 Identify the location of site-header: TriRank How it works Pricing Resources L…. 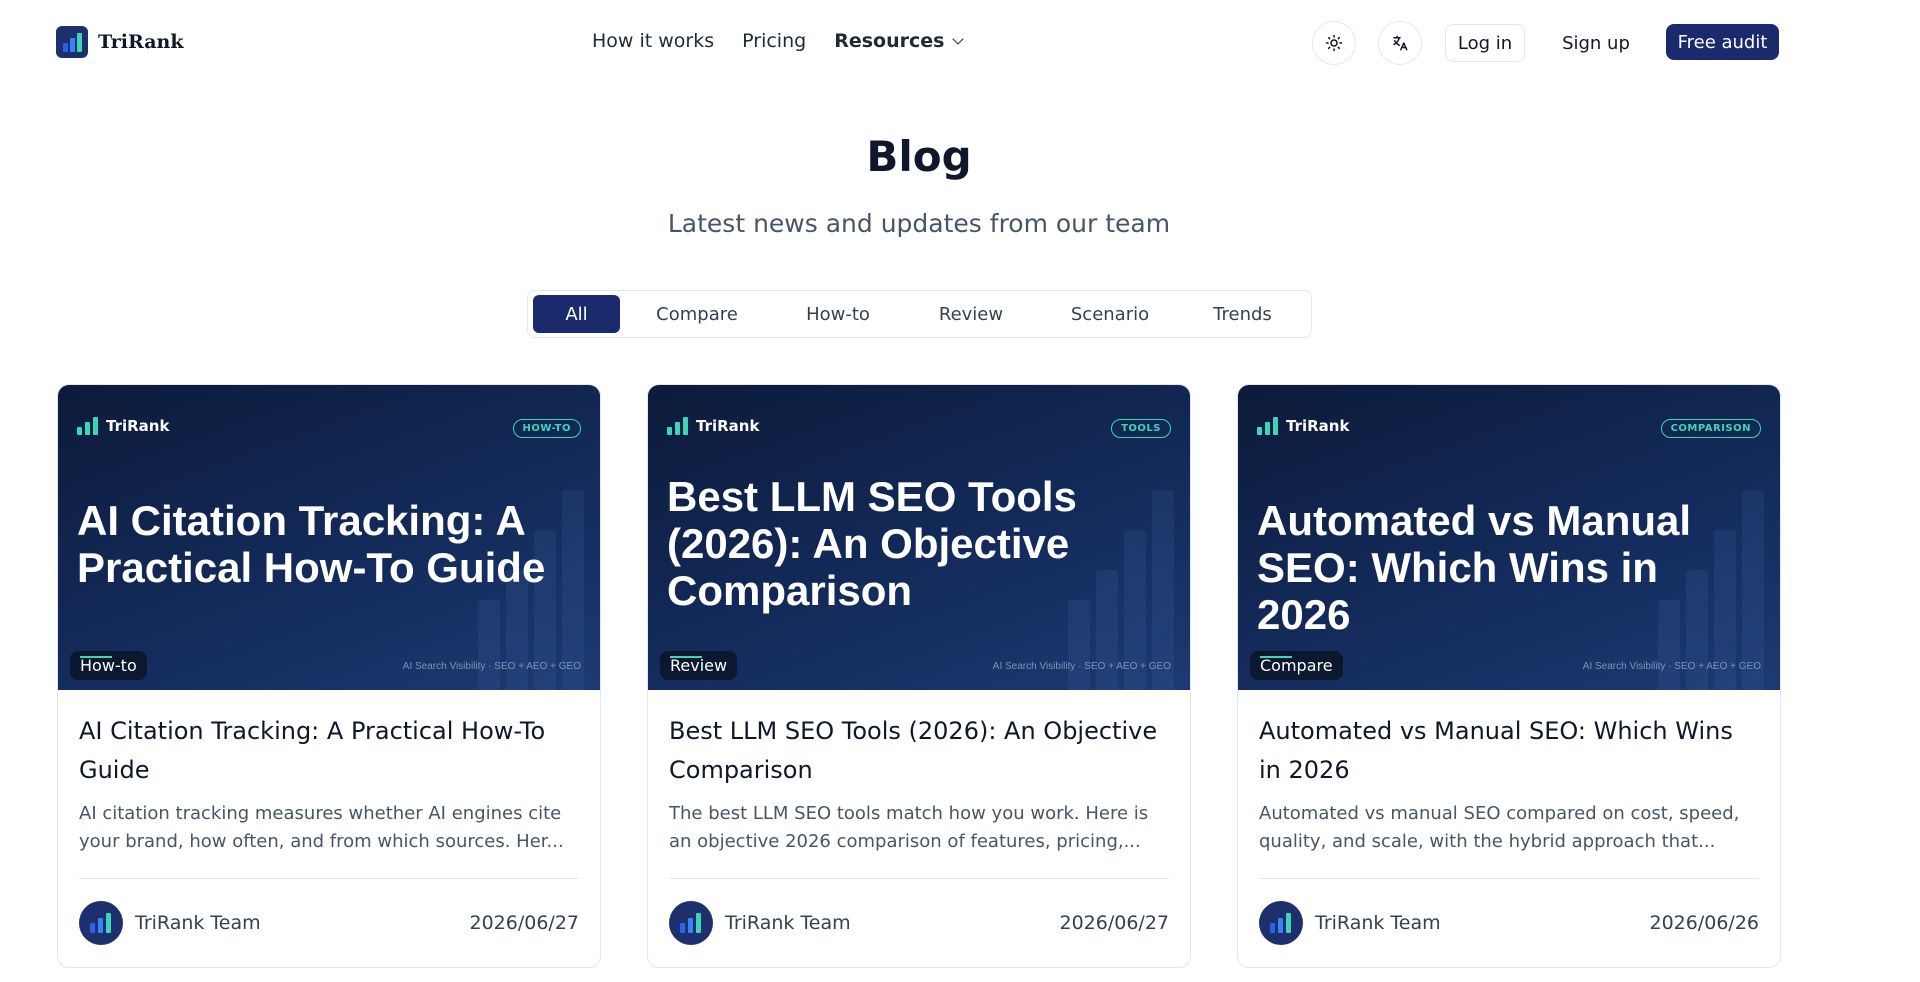
(960, 43).